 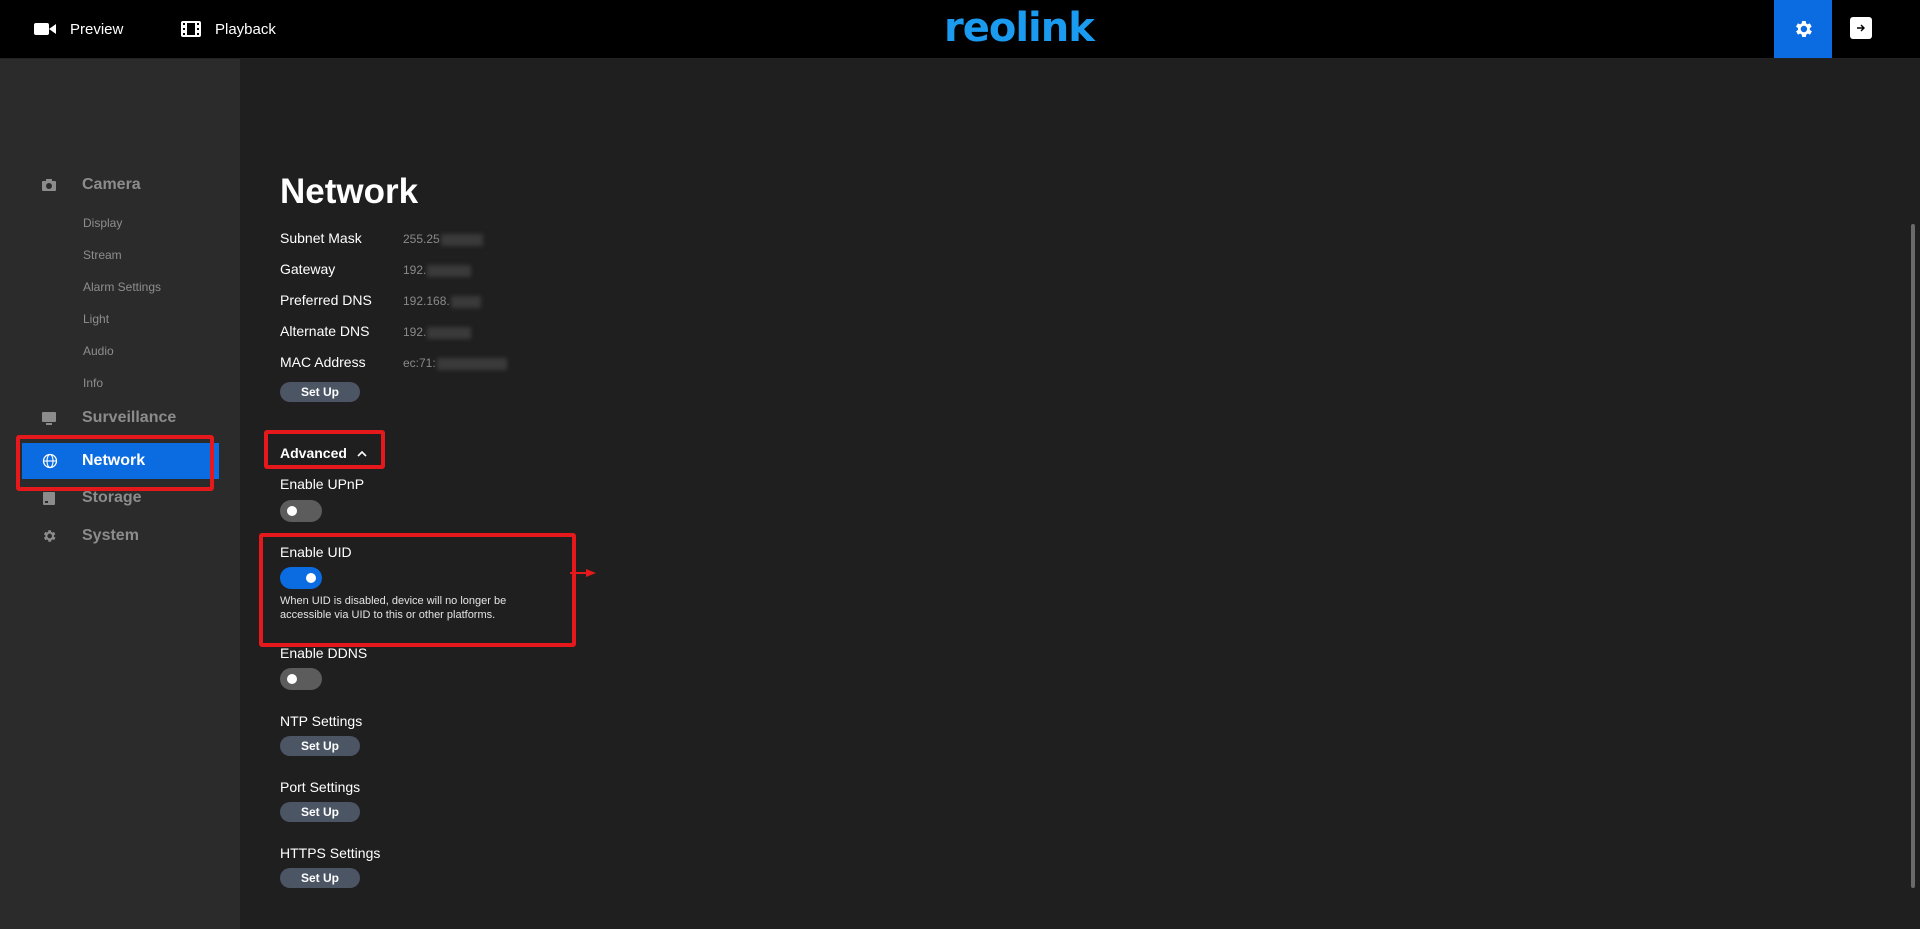 What do you see at coordinates (324, 653) in the screenshot?
I see `ddns-label: Enable DDNS` at bounding box center [324, 653].